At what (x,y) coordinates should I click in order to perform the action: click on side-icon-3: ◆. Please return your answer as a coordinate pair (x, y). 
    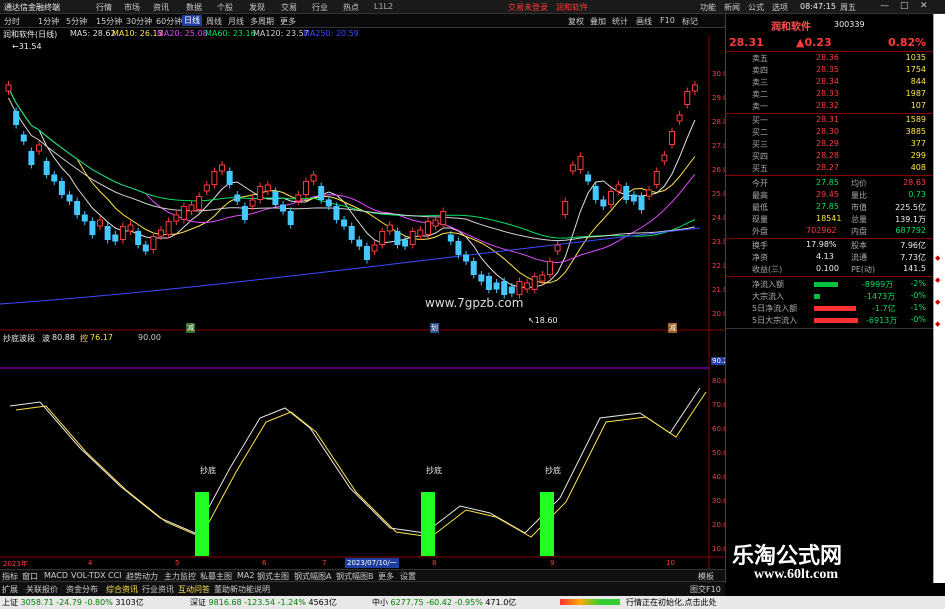
    Looking at the image, I should click on (937, 302).